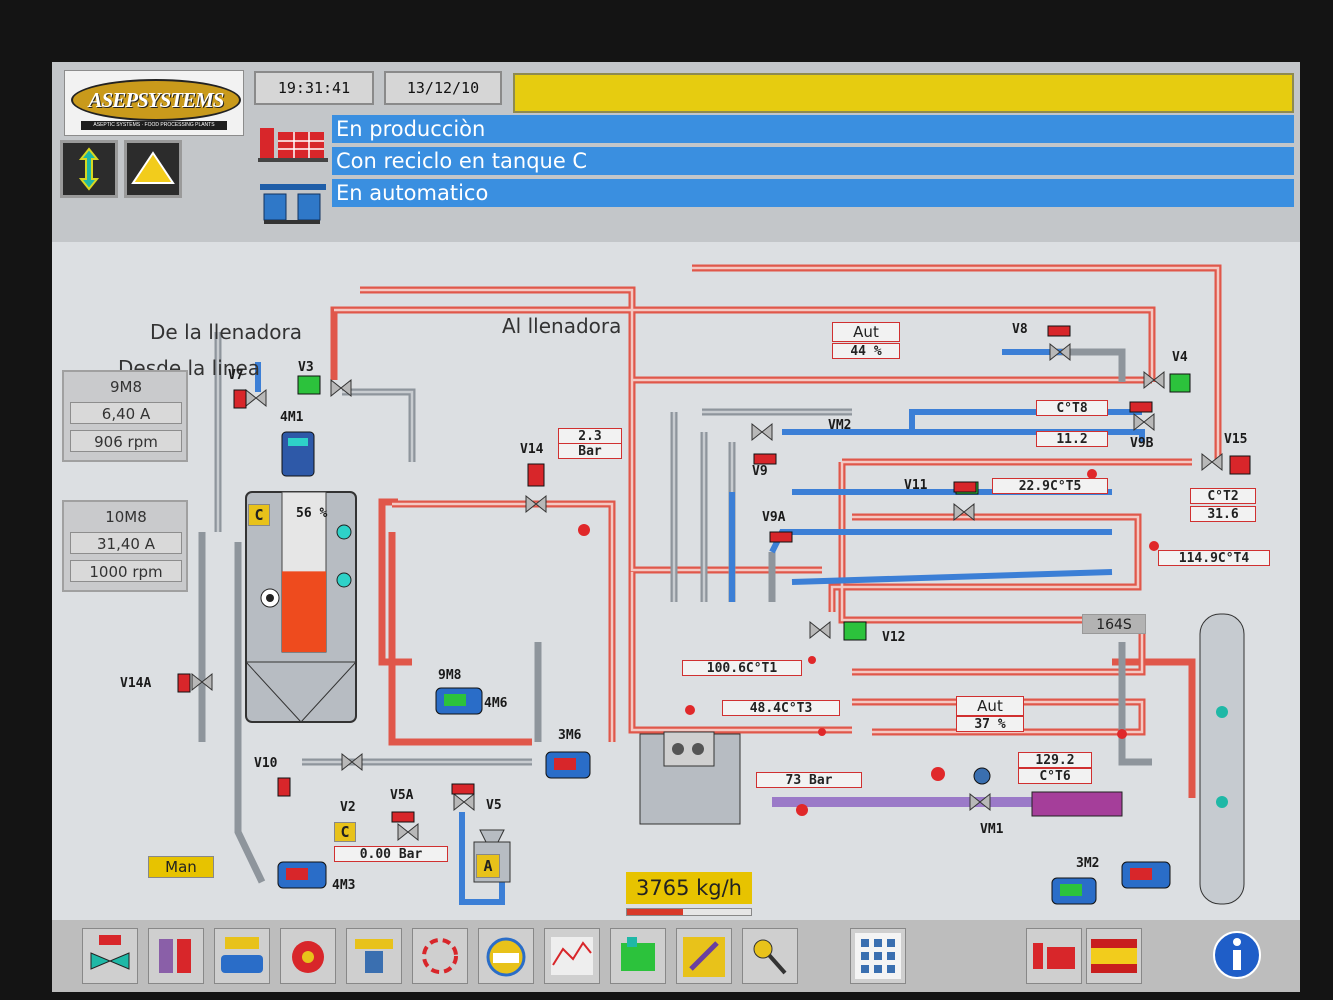  Describe the element at coordinates (308, 956) in the screenshot. I see `alarm-icon` at that location.